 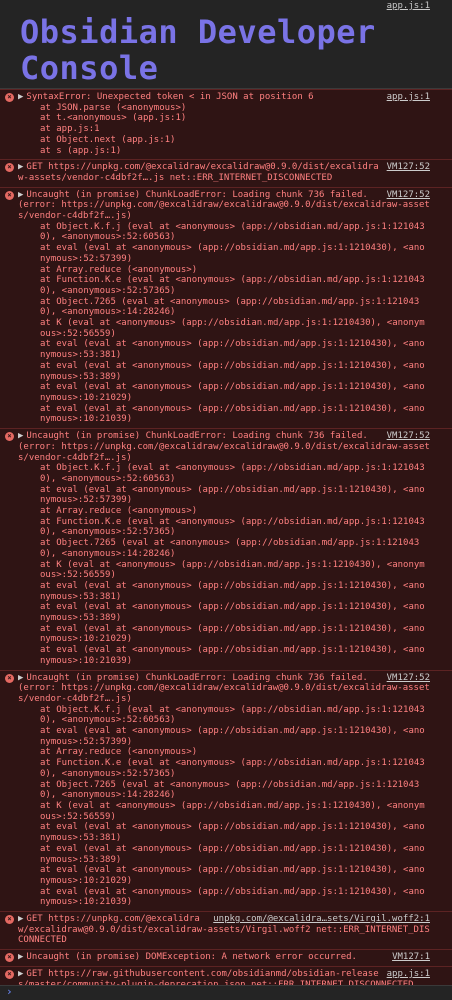 What do you see at coordinates (411, 957) in the screenshot?
I see `source-link: VM127:1` at bounding box center [411, 957].